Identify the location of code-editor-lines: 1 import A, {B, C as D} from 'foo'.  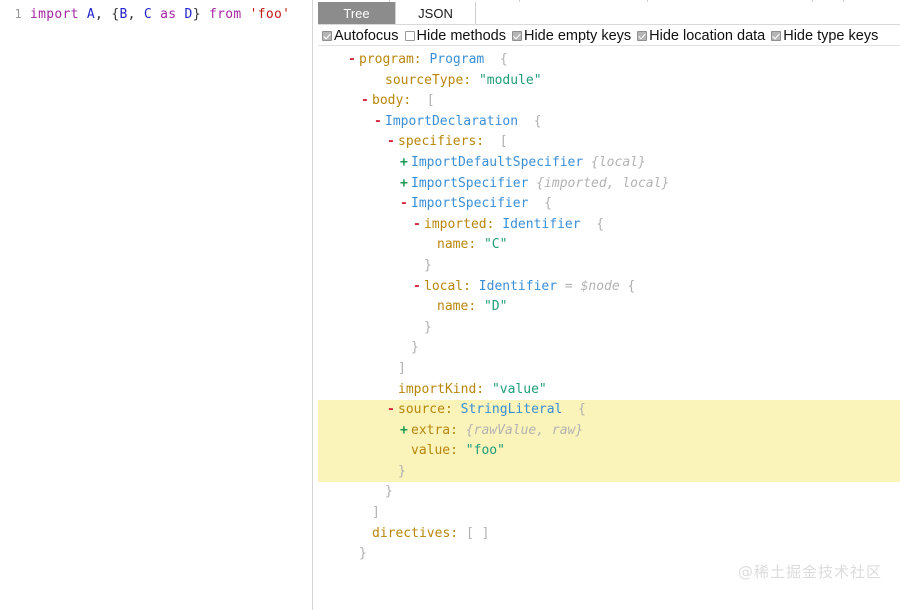
(156, 12).